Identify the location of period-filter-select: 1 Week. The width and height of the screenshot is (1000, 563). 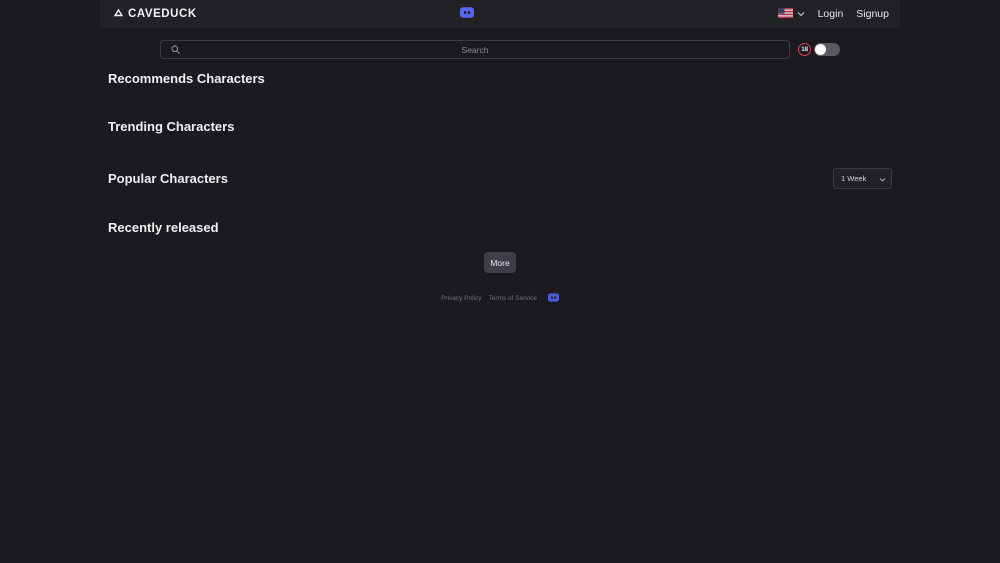
(862, 178).